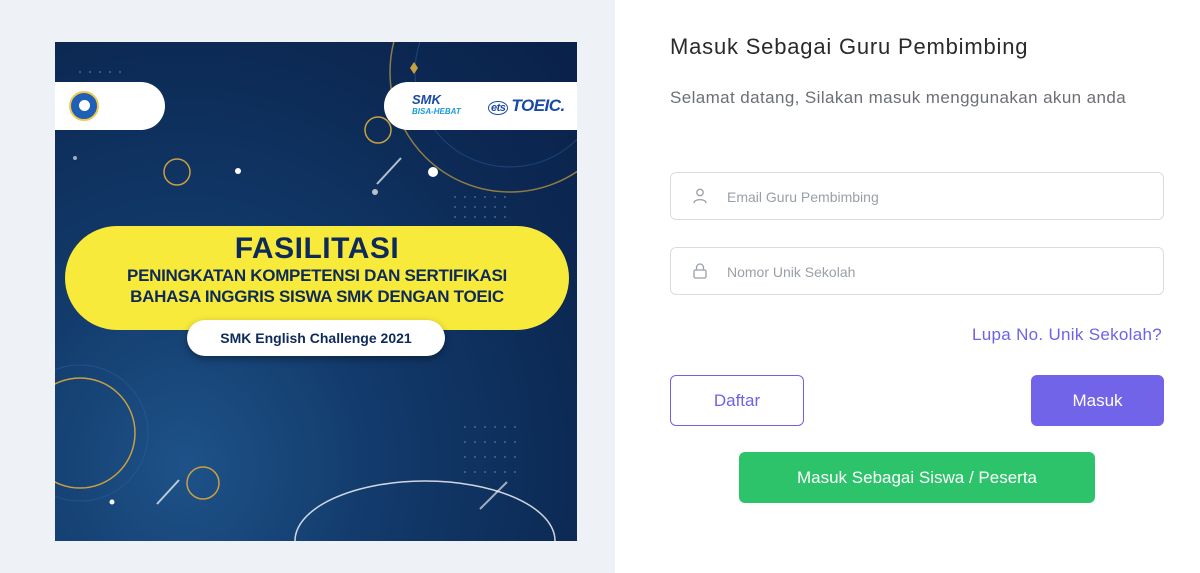 The width and height of the screenshot is (1200, 573). I want to click on school-code-input, so click(937, 272).